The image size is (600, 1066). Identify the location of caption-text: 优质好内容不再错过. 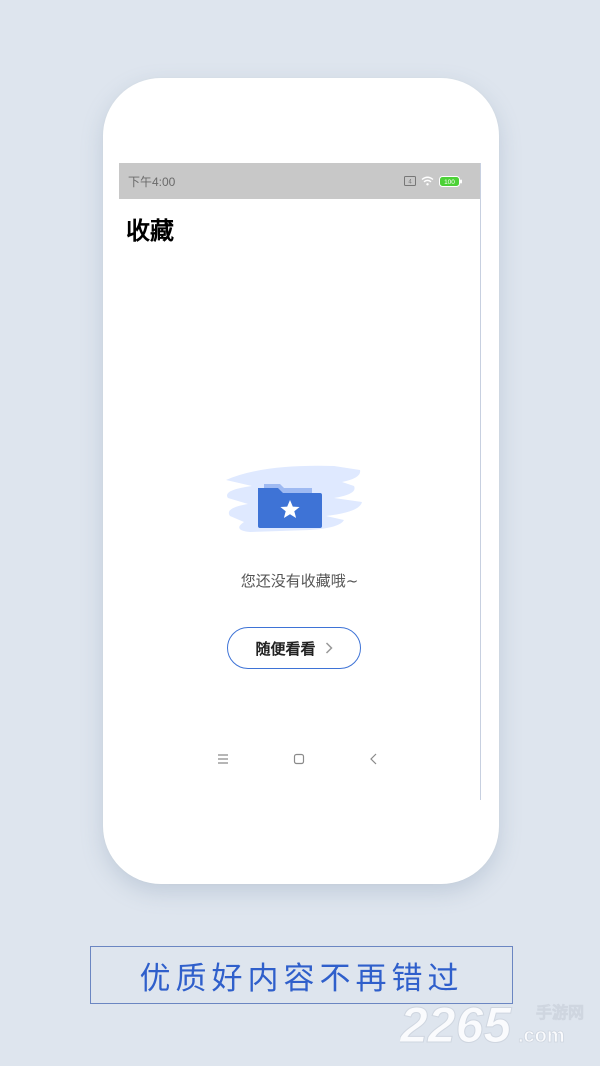
(301, 978).